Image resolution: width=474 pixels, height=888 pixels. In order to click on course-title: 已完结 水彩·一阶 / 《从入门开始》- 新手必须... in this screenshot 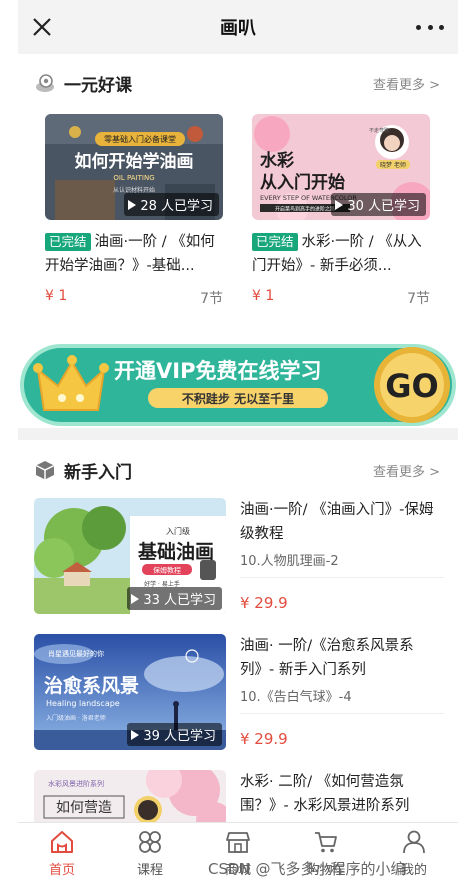, I will do `click(337, 253)`.